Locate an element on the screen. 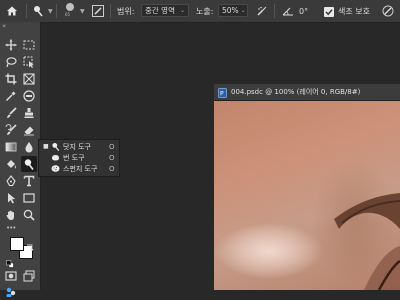 Image resolution: width=400 pixels, height=300 pixels. rectangle-icon is located at coordinates (29, 198).